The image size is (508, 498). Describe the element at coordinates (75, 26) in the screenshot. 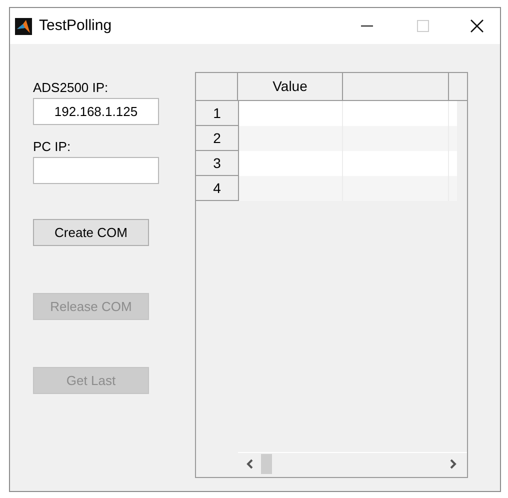

I see `window-title: TestPolling` at that location.